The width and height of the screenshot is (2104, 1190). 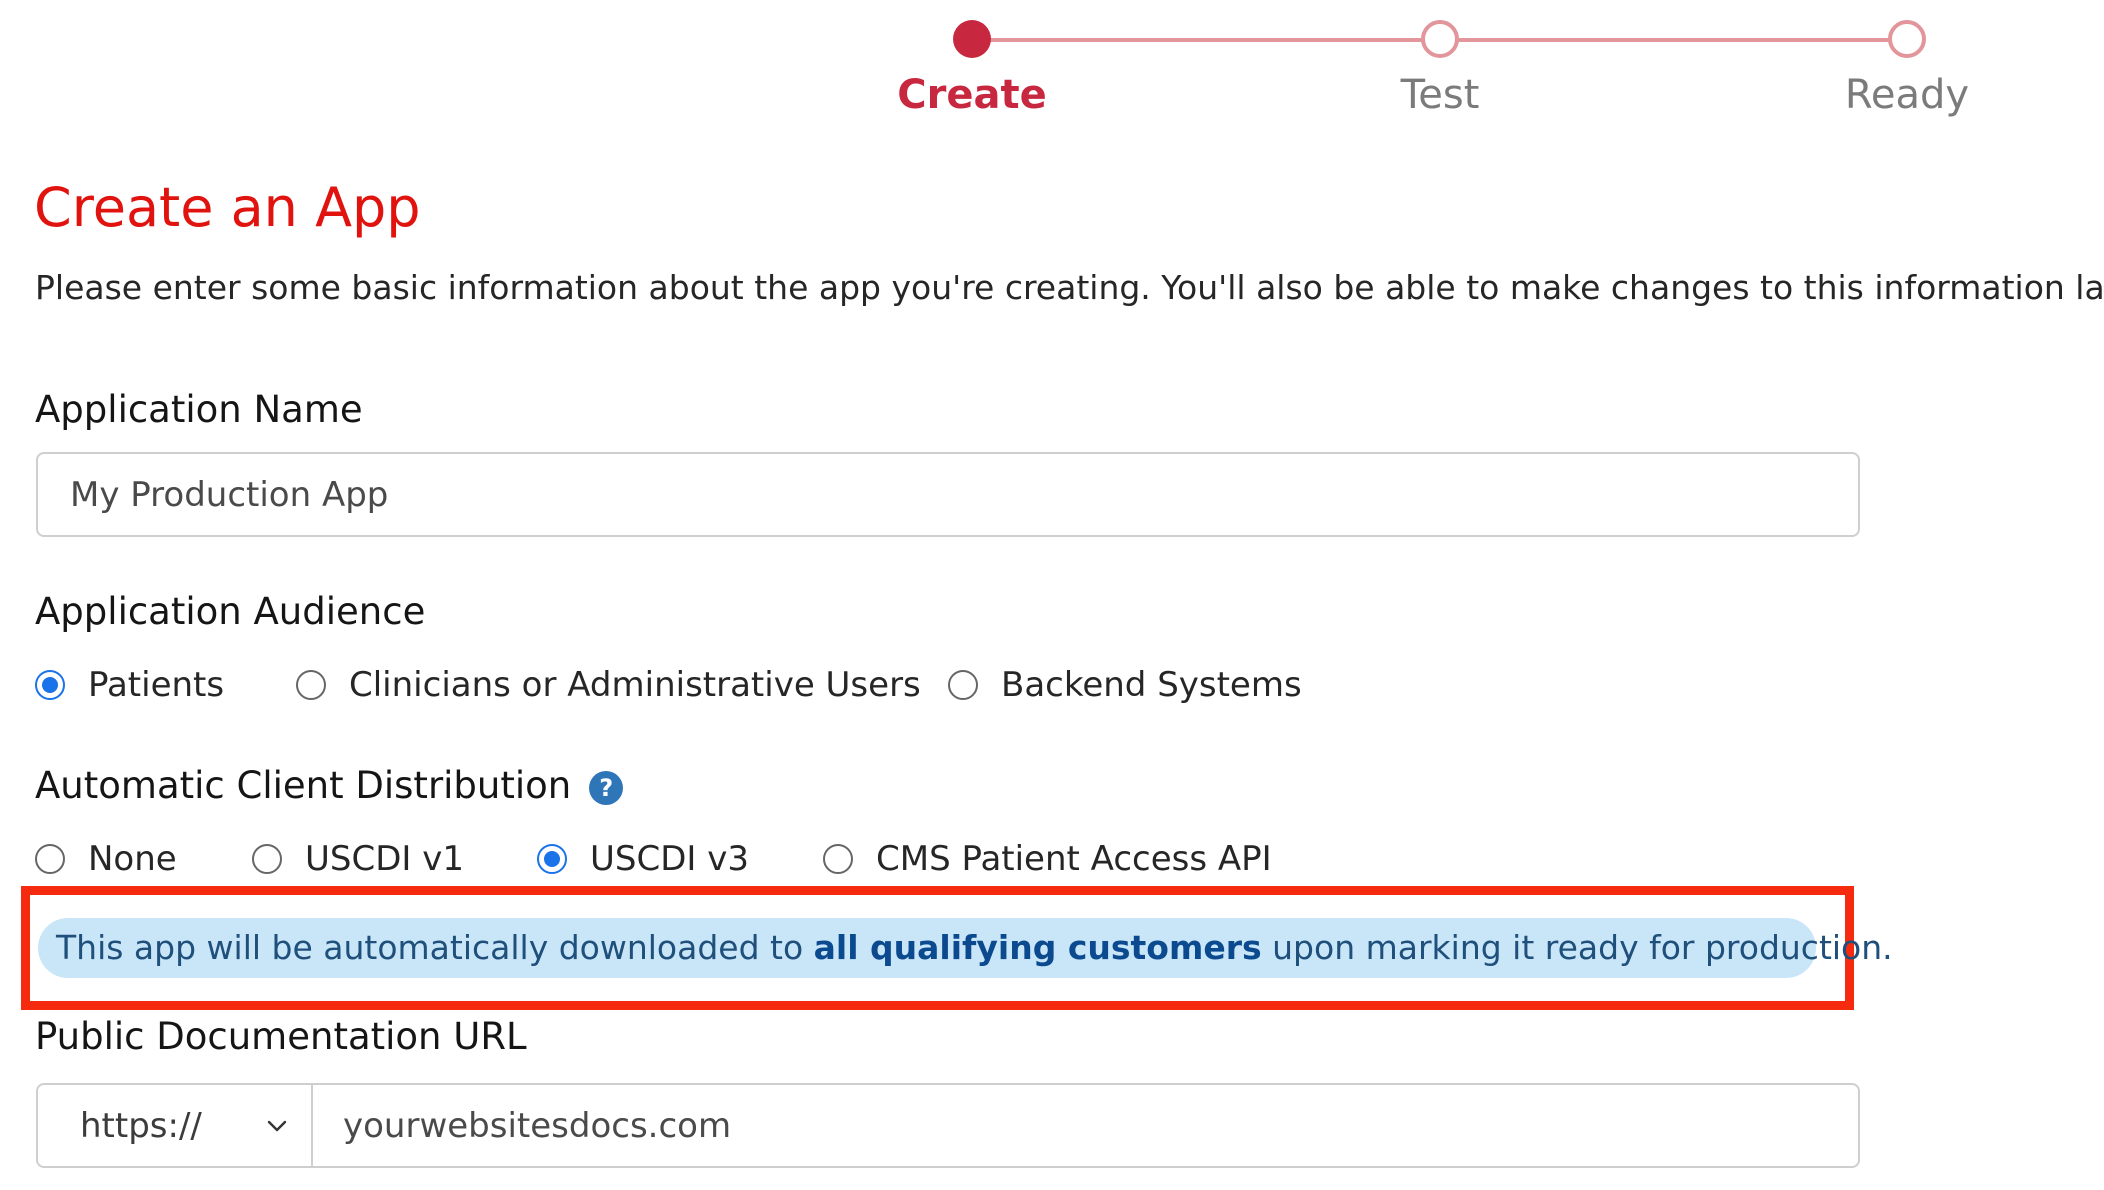 What do you see at coordinates (199, 409) in the screenshot?
I see `application-name-label: Application Name` at bounding box center [199, 409].